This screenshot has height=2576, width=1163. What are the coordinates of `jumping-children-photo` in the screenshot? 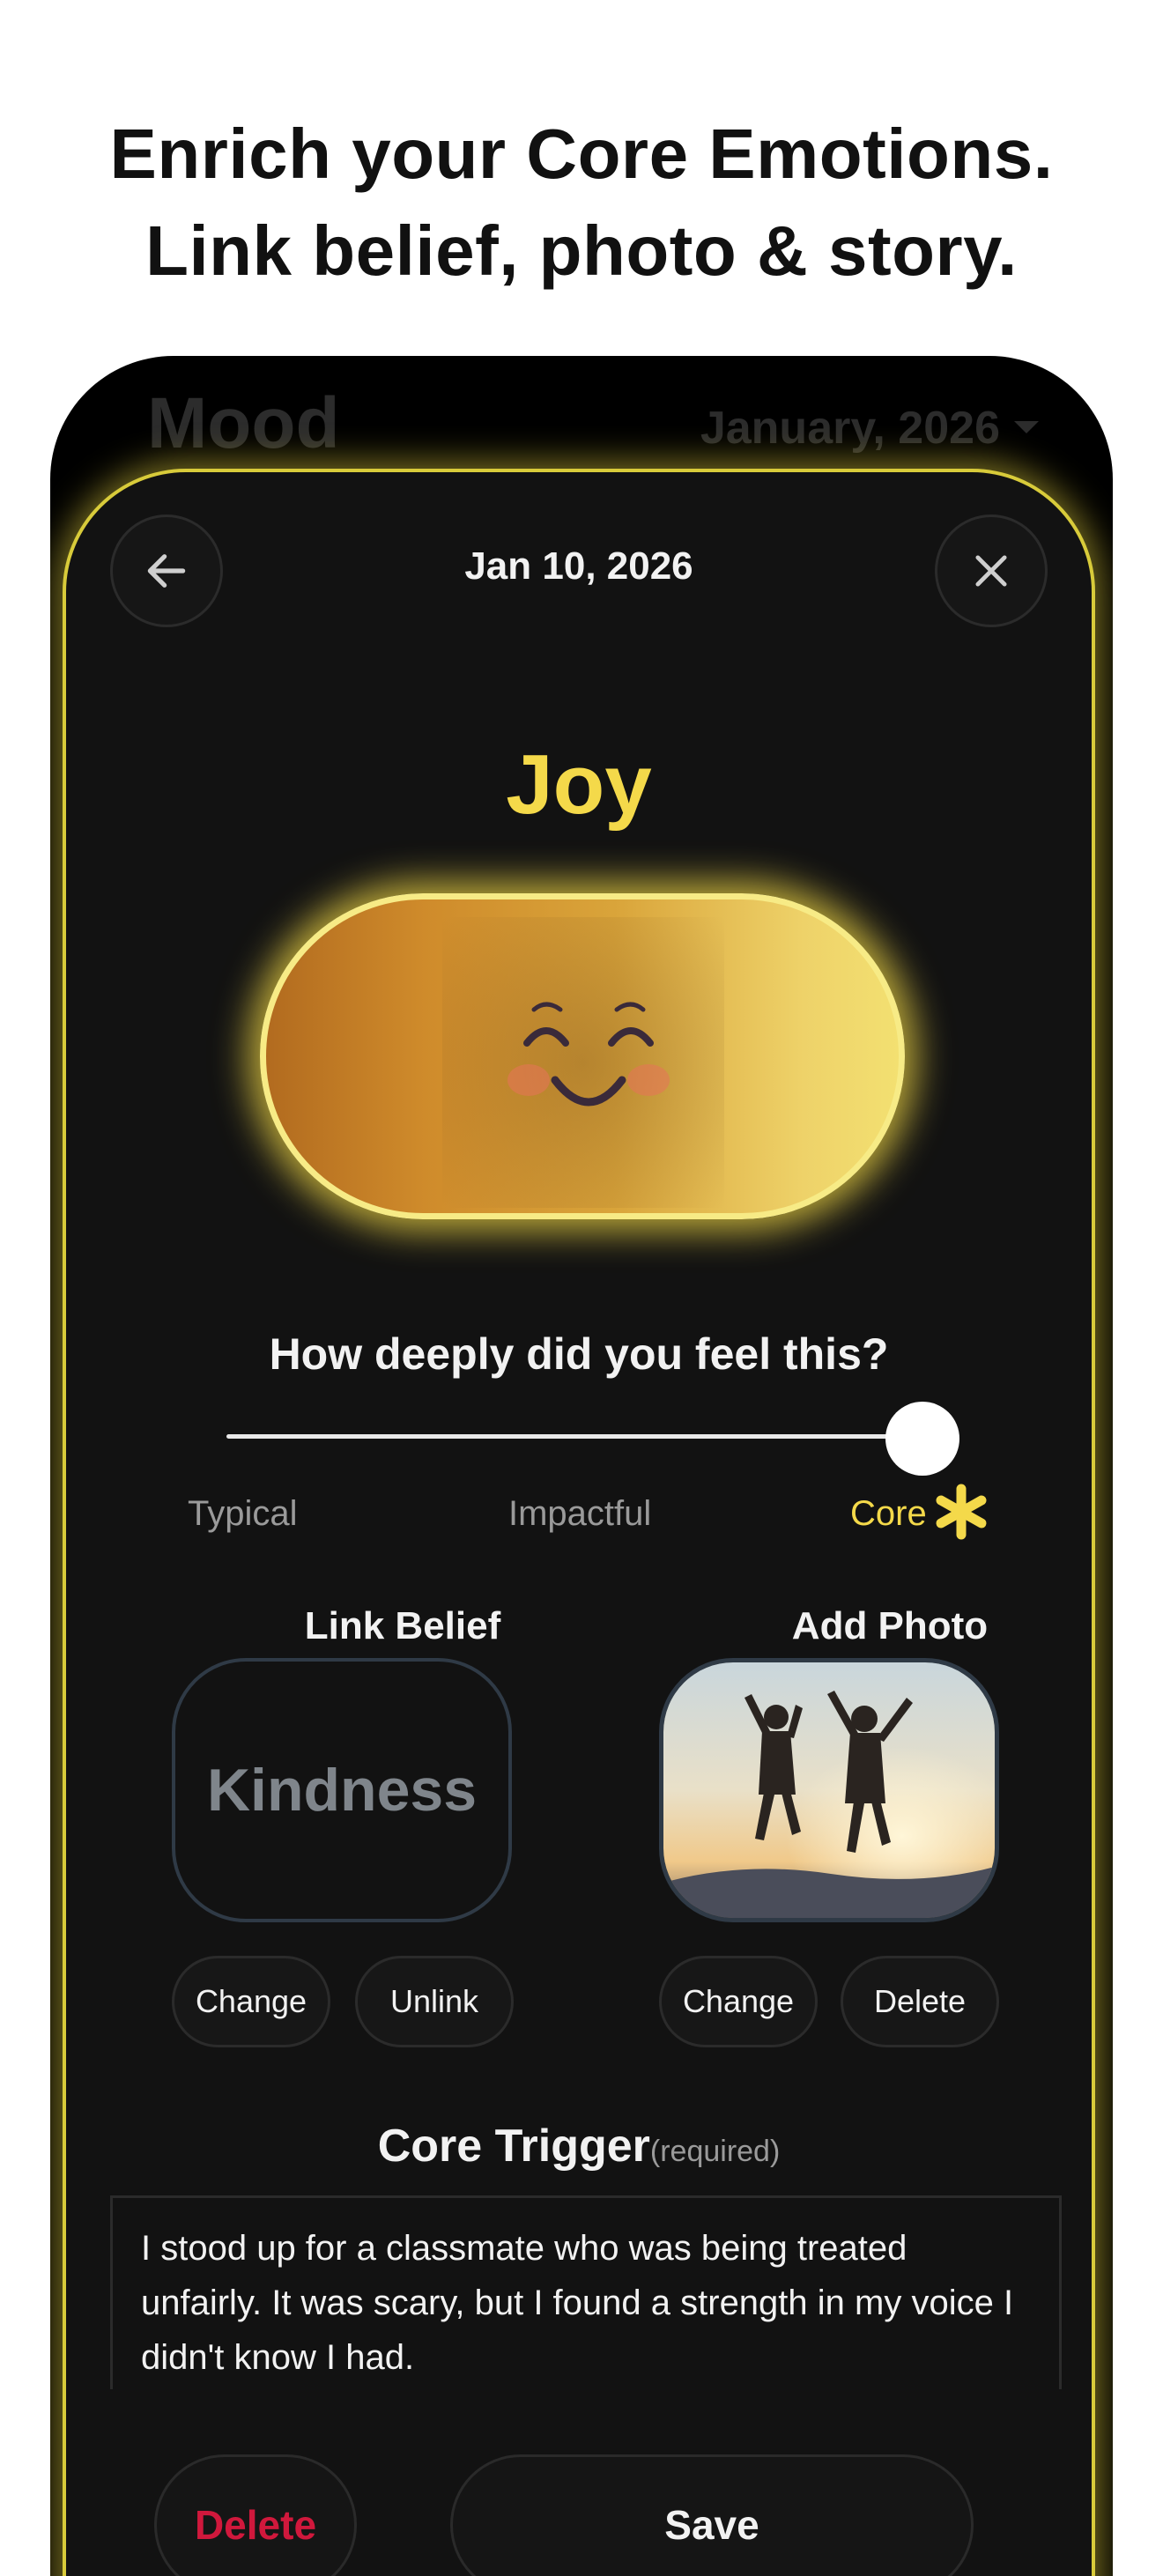 It's located at (829, 1790).